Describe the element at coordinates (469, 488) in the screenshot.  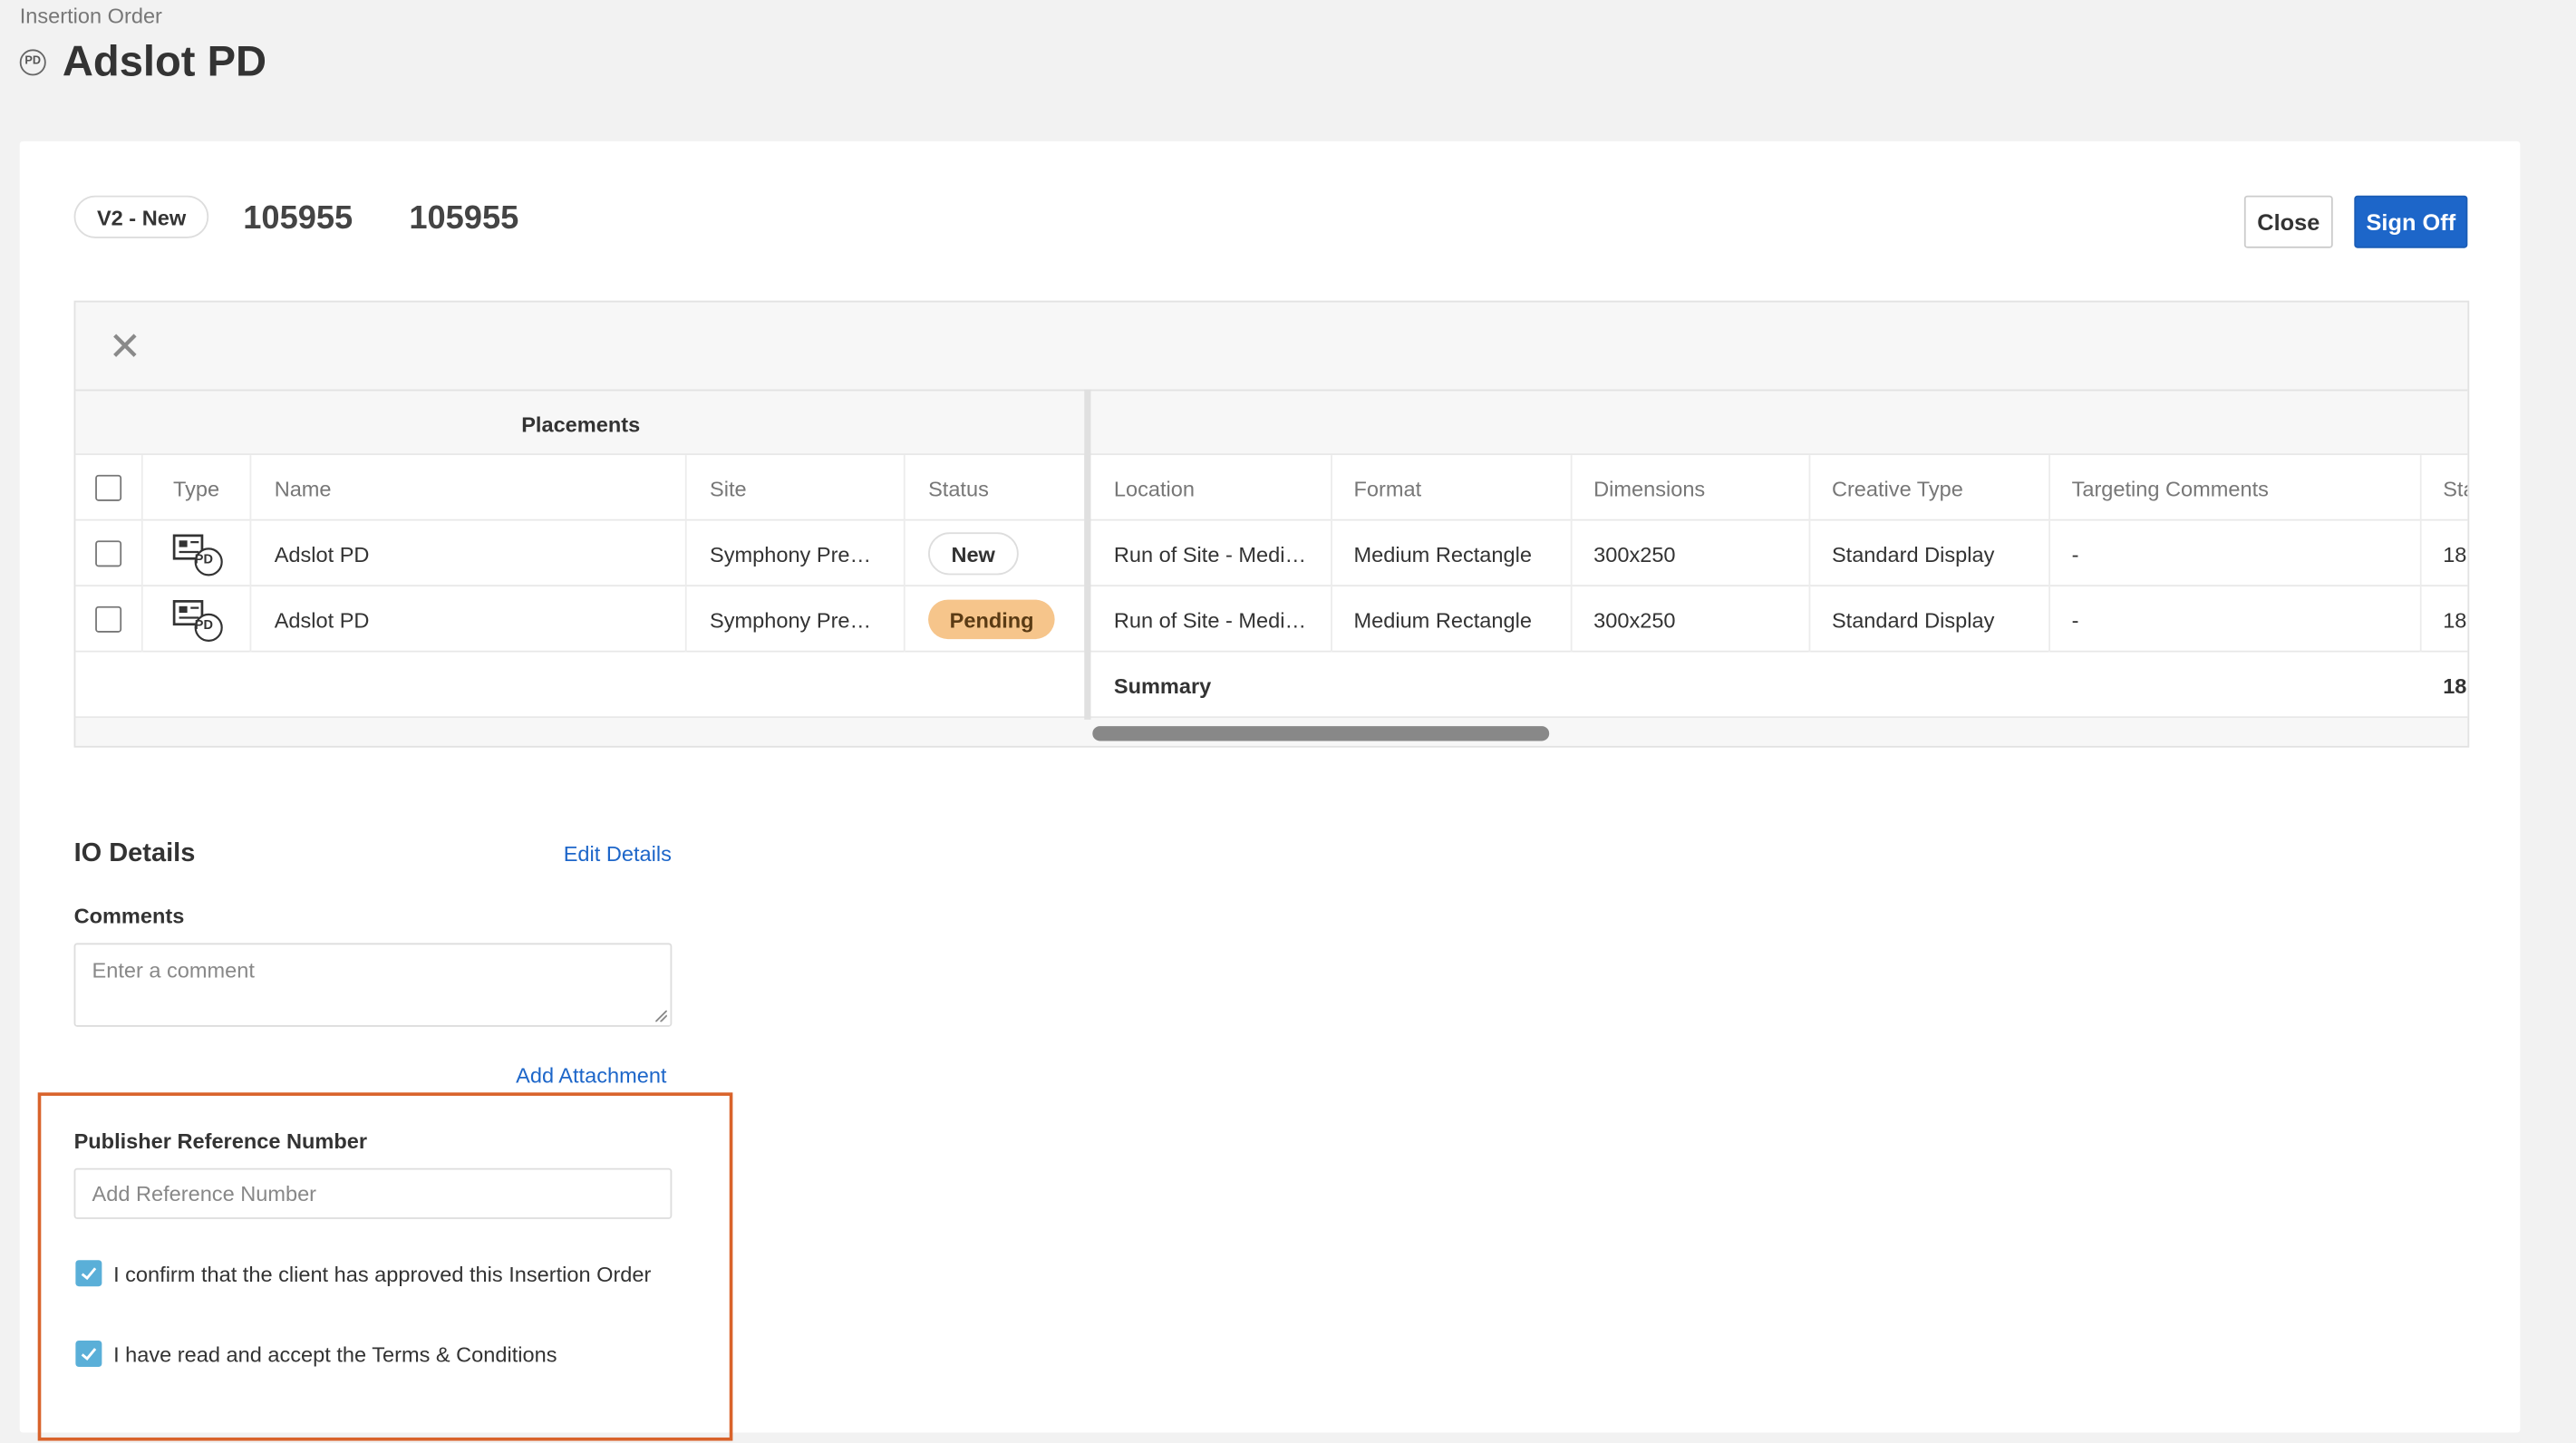
I see `col-header-name: Name` at that location.